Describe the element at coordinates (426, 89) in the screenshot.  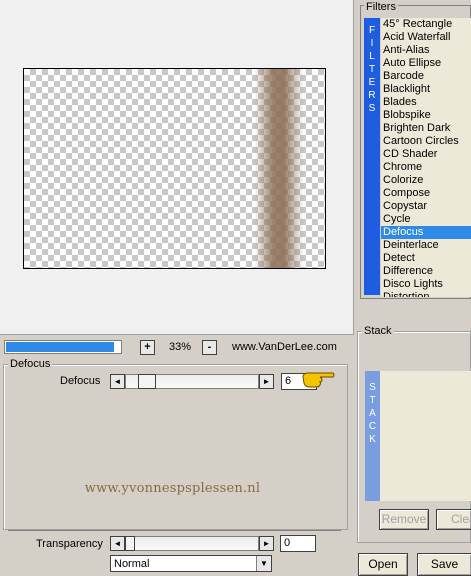
I see `filter-list-item: Blacklight` at that location.